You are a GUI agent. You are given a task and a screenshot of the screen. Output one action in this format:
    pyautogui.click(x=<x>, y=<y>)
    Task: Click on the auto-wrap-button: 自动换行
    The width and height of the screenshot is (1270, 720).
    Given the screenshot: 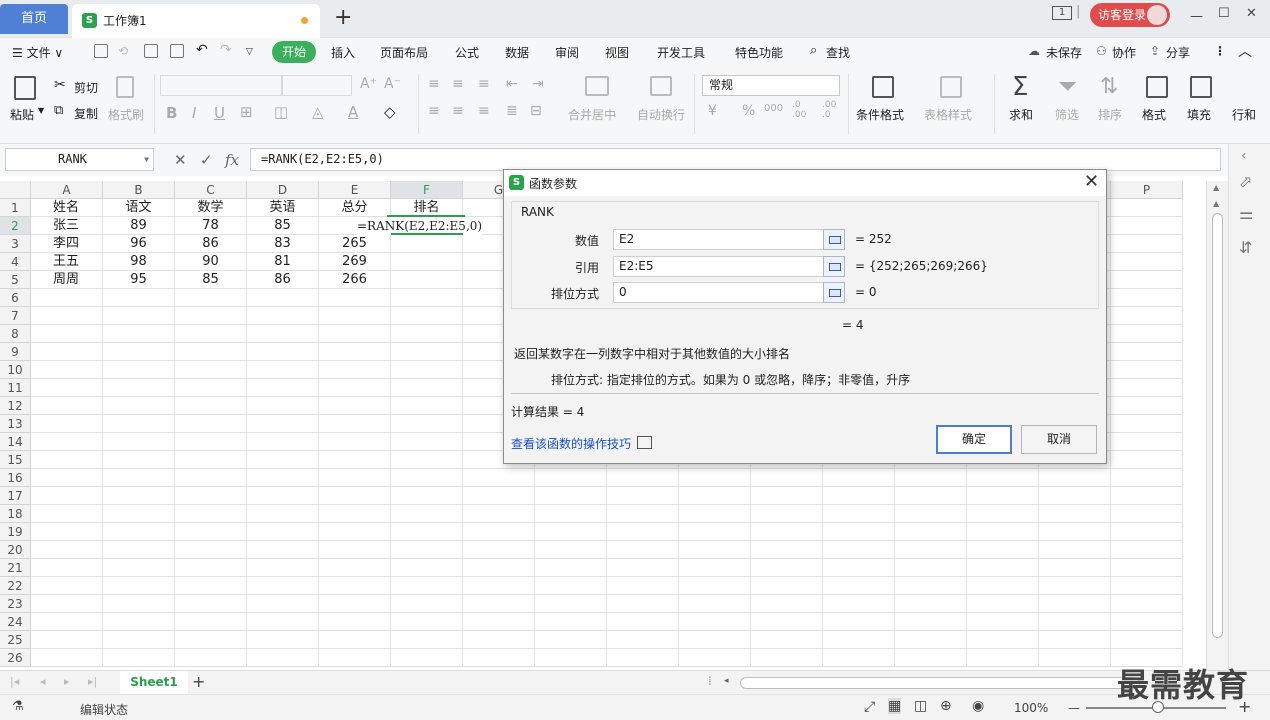 What is the action you would take?
    pyautogui.click(x=661, y=114)
    